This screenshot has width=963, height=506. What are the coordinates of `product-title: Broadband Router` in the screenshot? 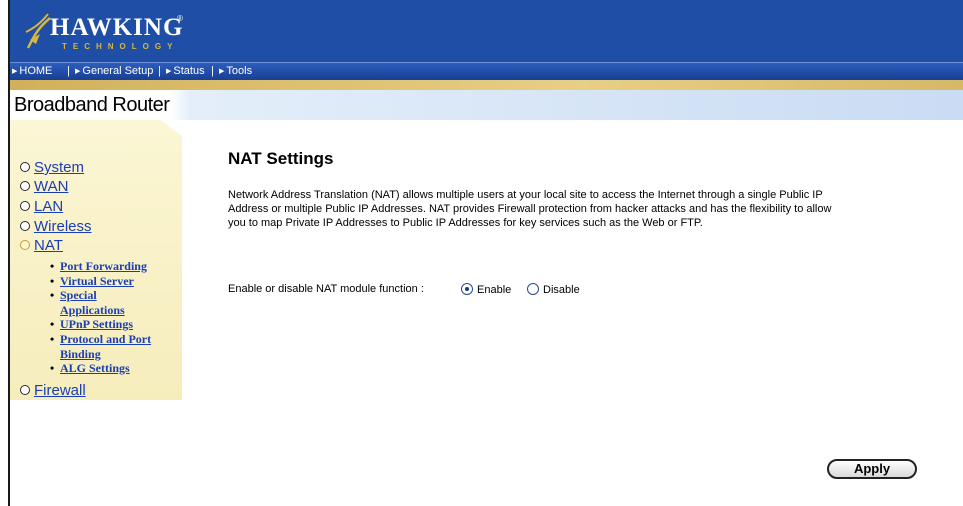 It's located at (92, 105).